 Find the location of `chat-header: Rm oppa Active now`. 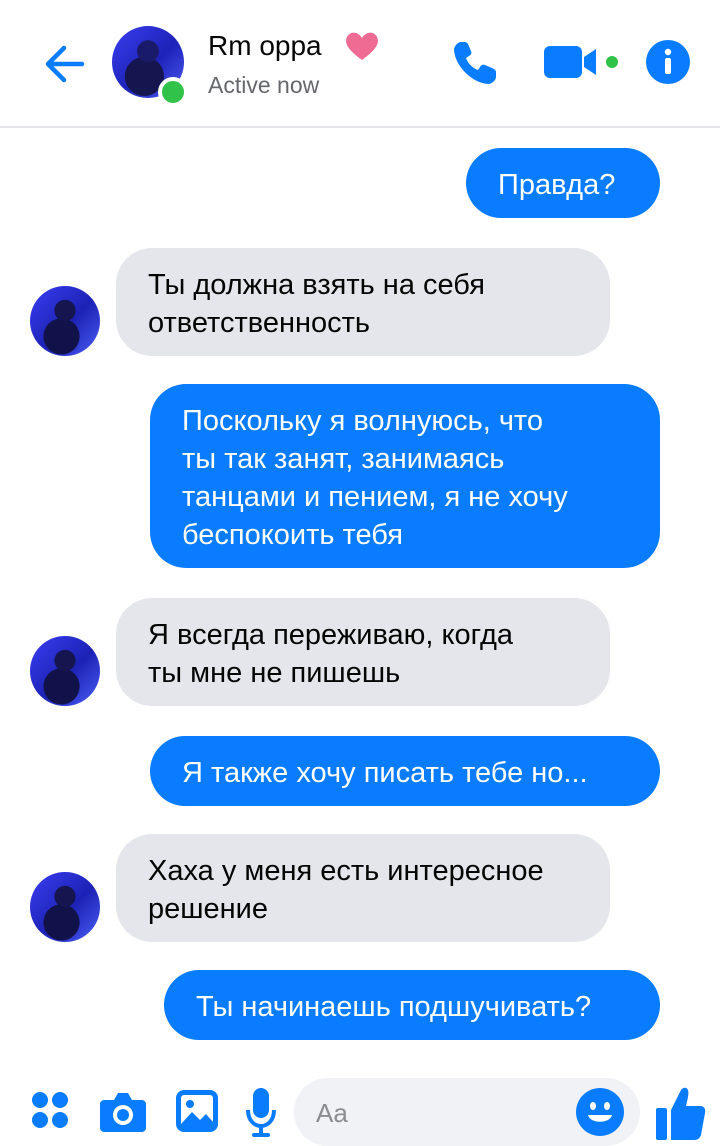

chat-header: Rm oppa Active now is located at coordinates (360, 64).